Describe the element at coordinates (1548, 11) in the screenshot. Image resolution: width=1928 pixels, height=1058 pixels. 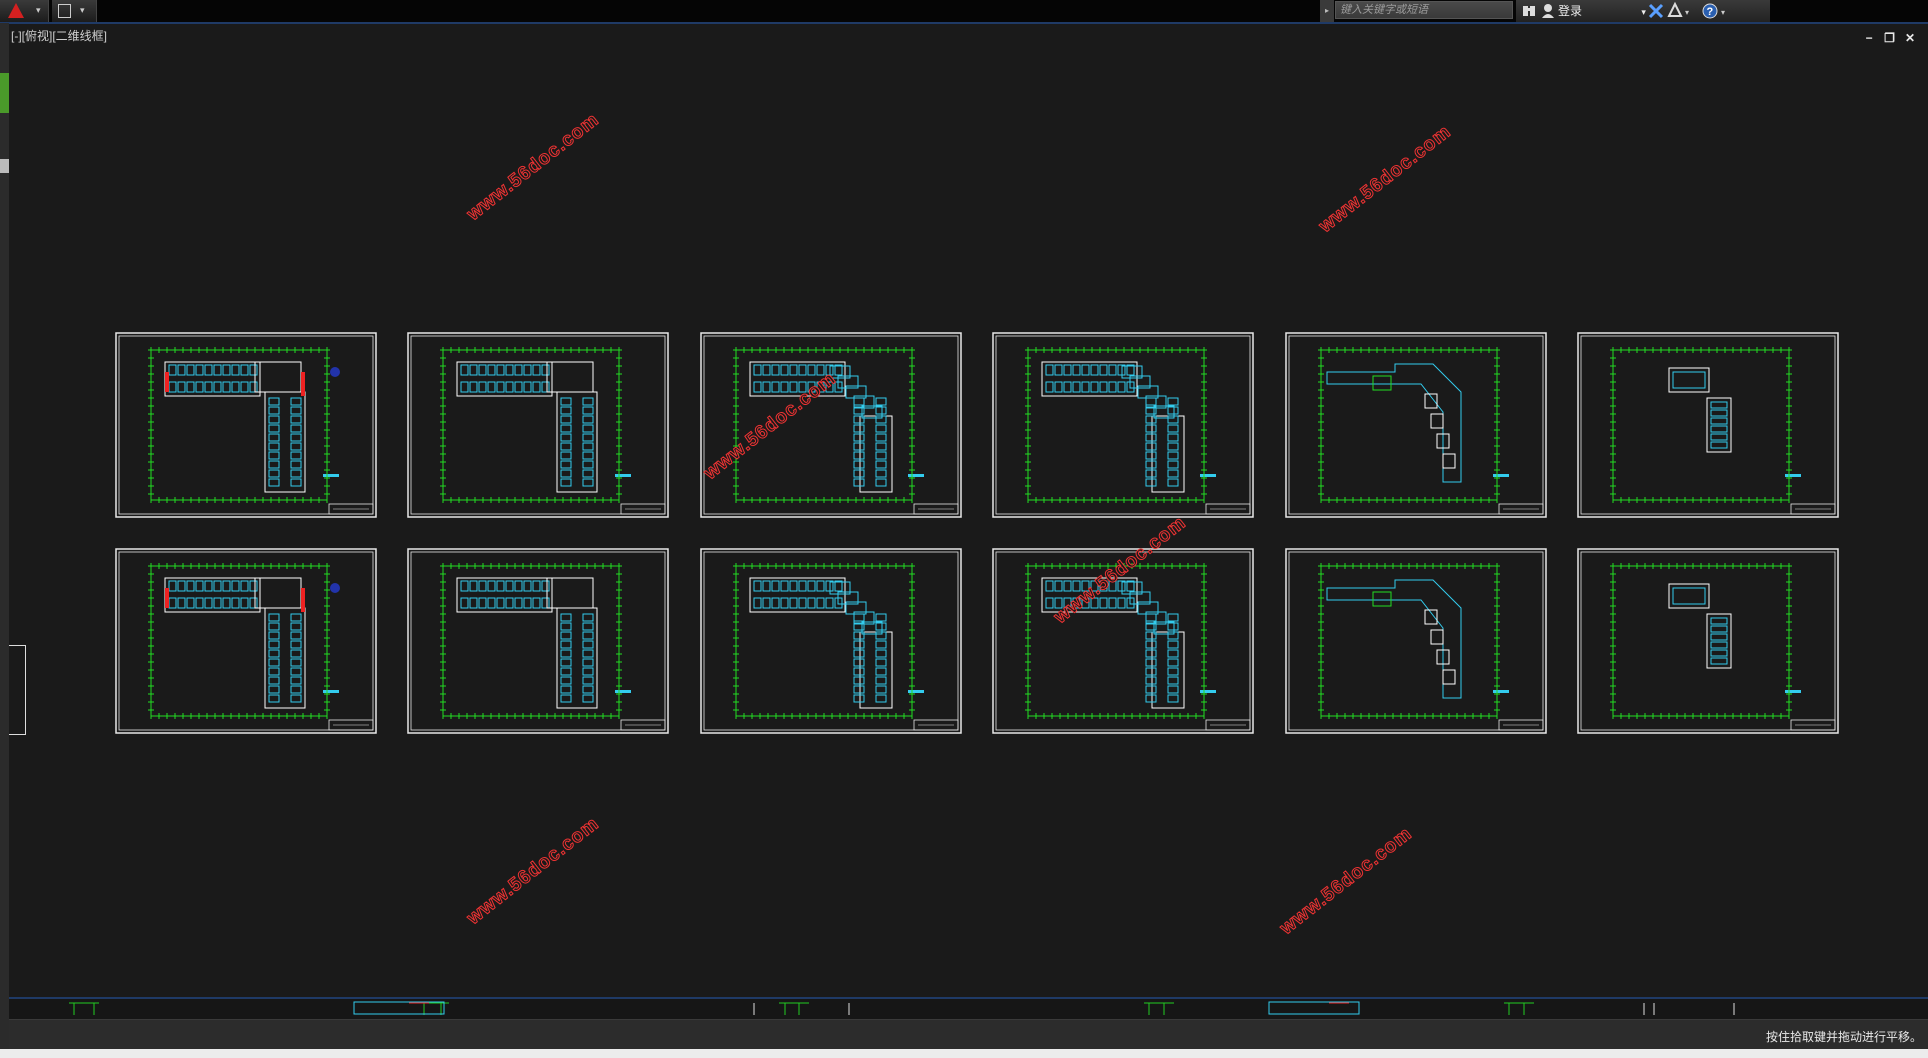
I see `user-icon` at that location.